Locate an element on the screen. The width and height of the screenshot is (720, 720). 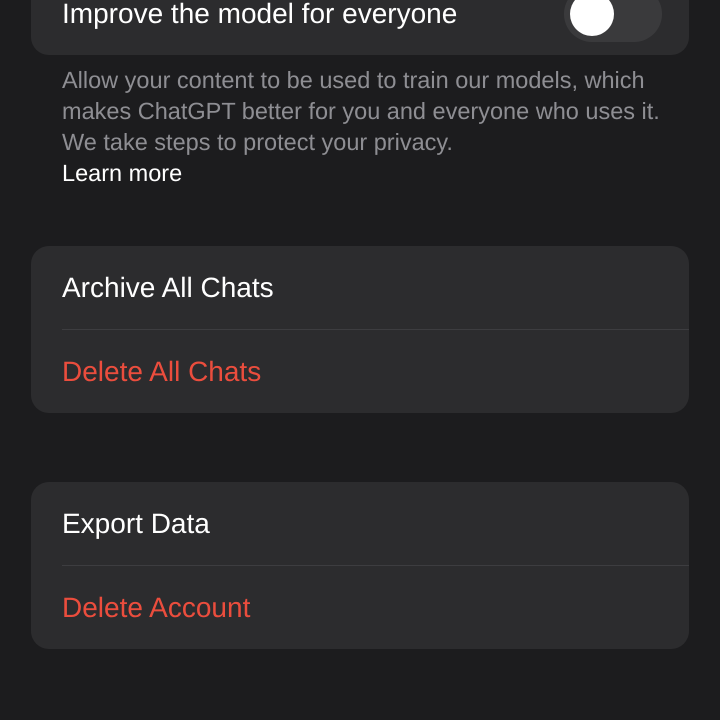
setting-label: Improve the model for everyone is located at coordinates (260, 15).